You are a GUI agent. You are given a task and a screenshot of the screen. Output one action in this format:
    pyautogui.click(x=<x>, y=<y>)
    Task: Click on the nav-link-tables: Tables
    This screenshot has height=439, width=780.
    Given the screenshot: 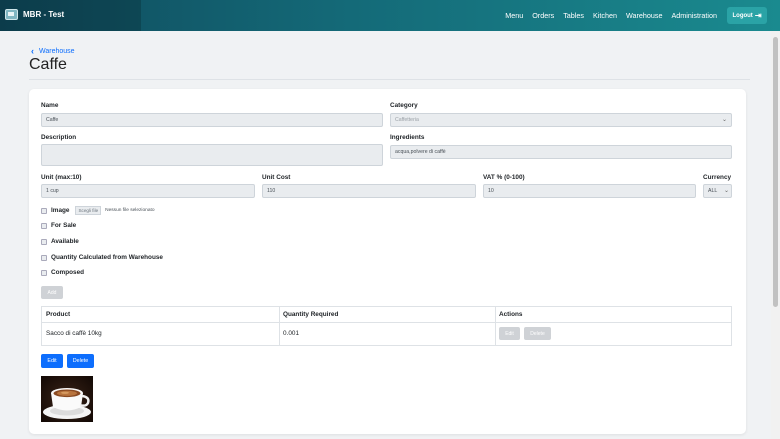 What is the action you would take?
    pyautogui.click(x=573, y=15)
    